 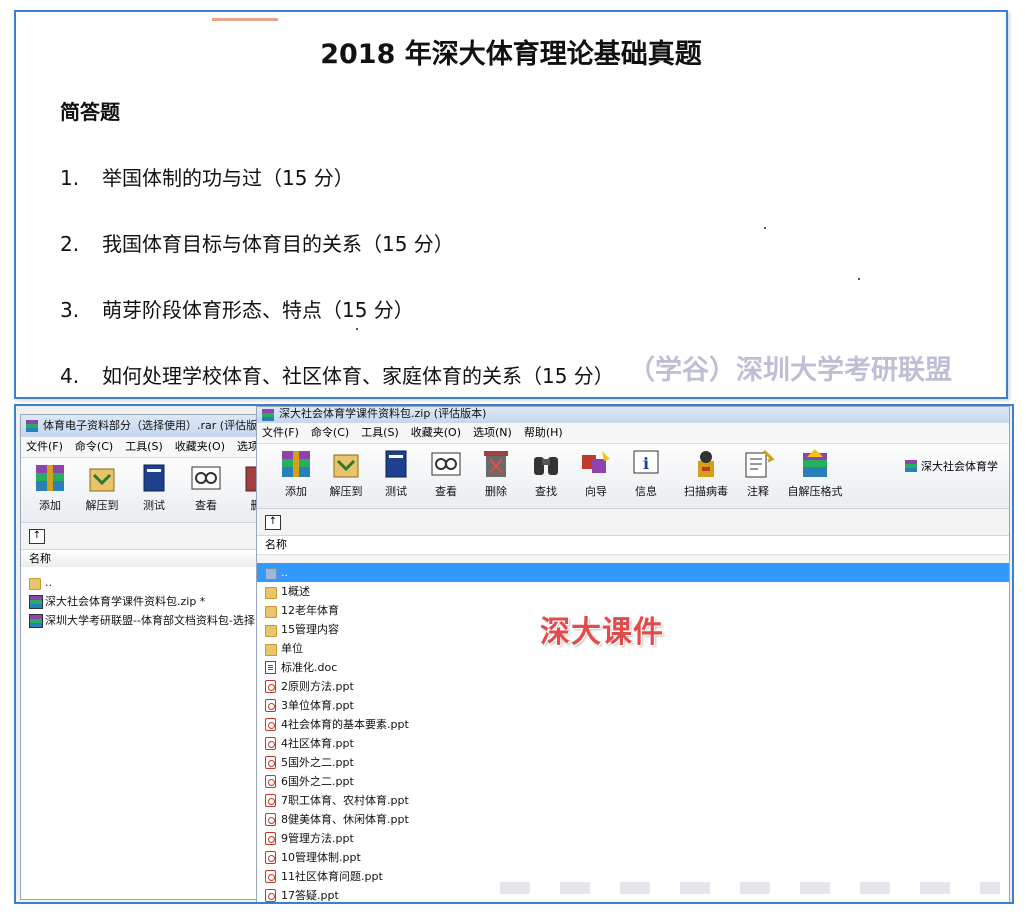 What do you see at coordinates (633, 857) in the screenshot?
I see `list-item: 10管理体制.ppt` at bounding box center [633, 857].